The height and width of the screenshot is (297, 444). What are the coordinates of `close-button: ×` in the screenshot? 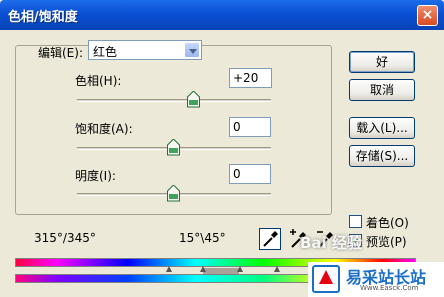 It's located at (427, 15).